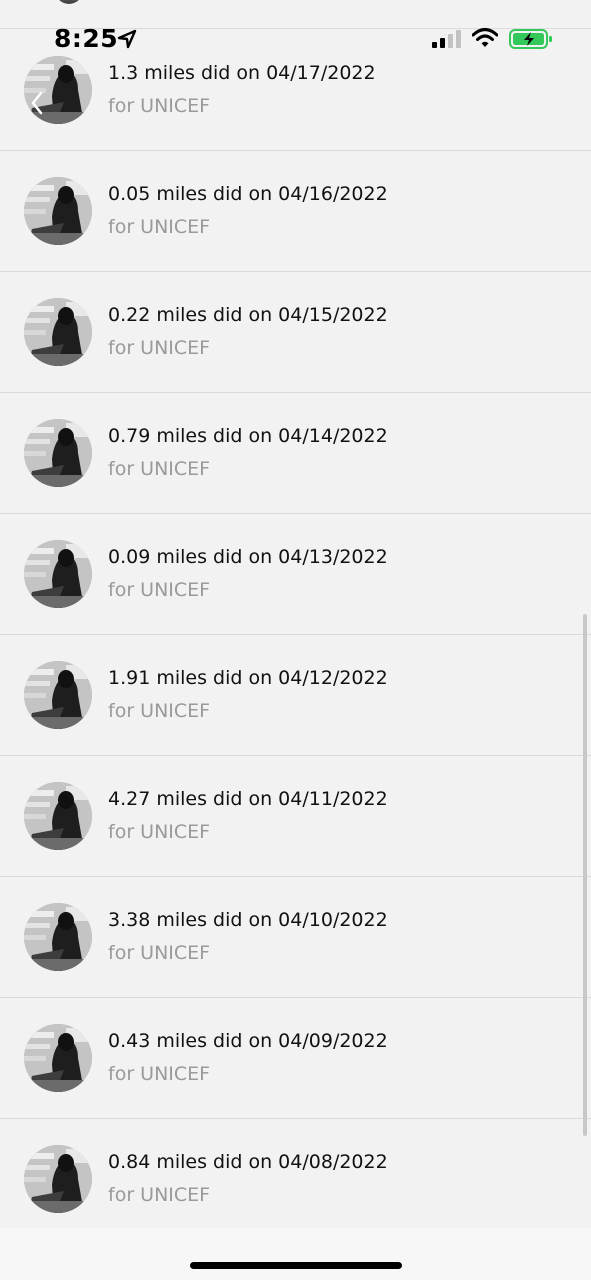 Image resolution: width=591 pixels, height=1280 pixels. What do you see at coordinates (295, 1254) in the screenshot?
I see `home-area` at bounding box center [295, 1254].